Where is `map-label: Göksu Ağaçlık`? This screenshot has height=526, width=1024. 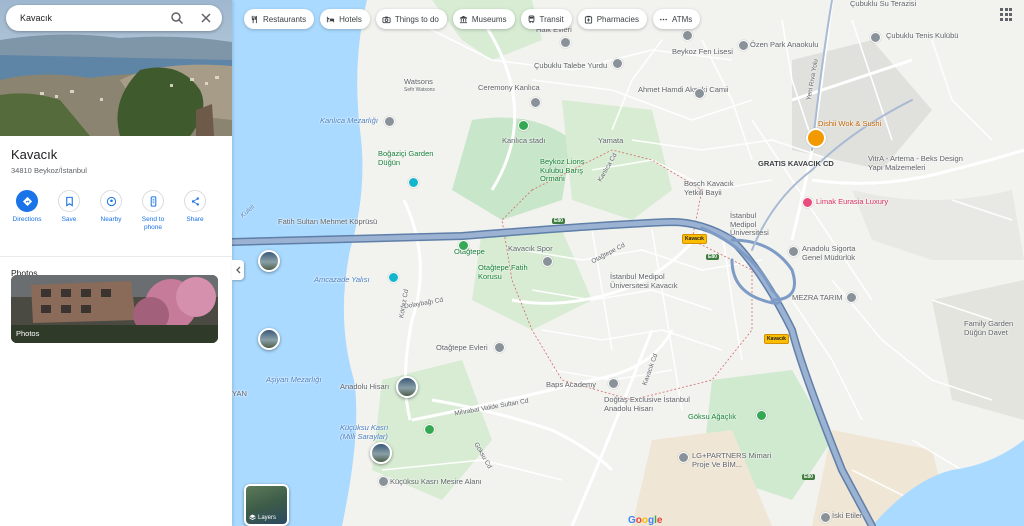
map-label: Göksu Ağaçlık is located at coordinates (712, 417).